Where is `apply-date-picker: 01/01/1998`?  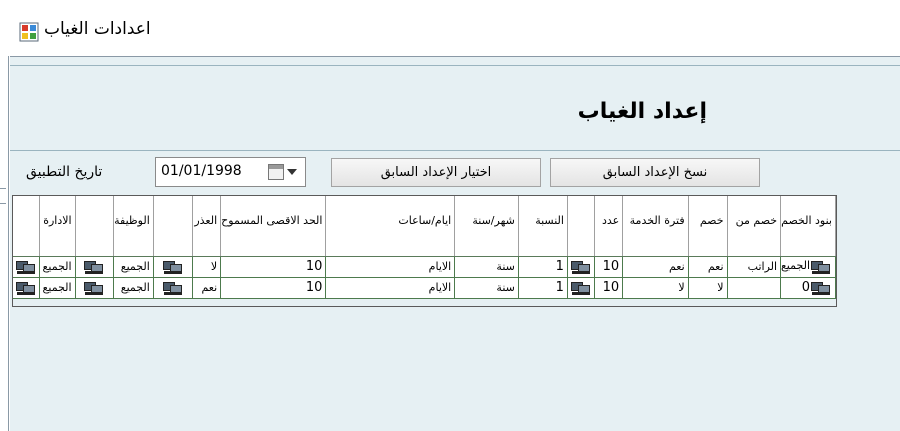 apply-date-picker: 01/01/1998 is located at coordinates (230, 172).